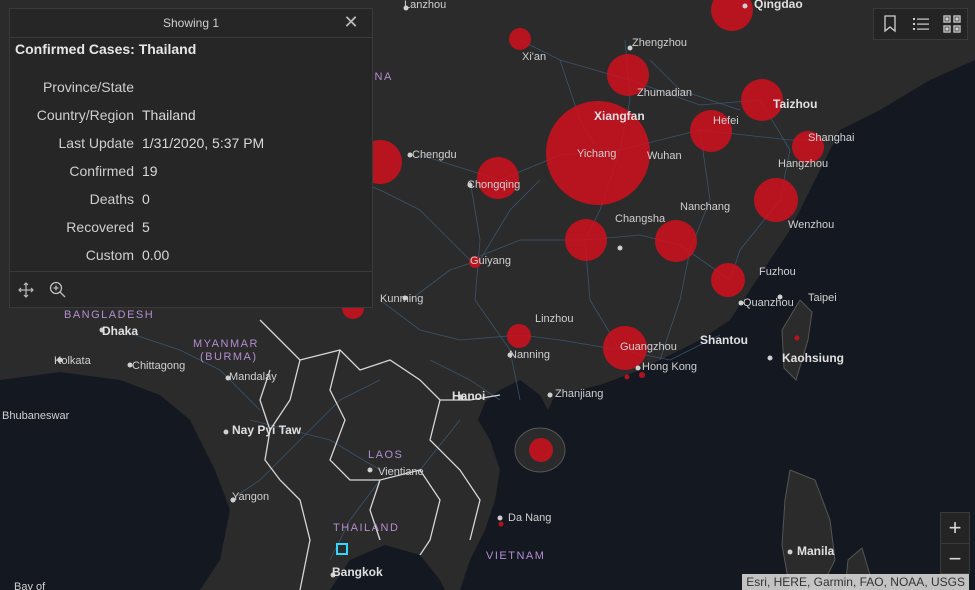 This screenshot has height=590, width=975. I want to click on field-row: Custom 0.00, so click(191, 255).